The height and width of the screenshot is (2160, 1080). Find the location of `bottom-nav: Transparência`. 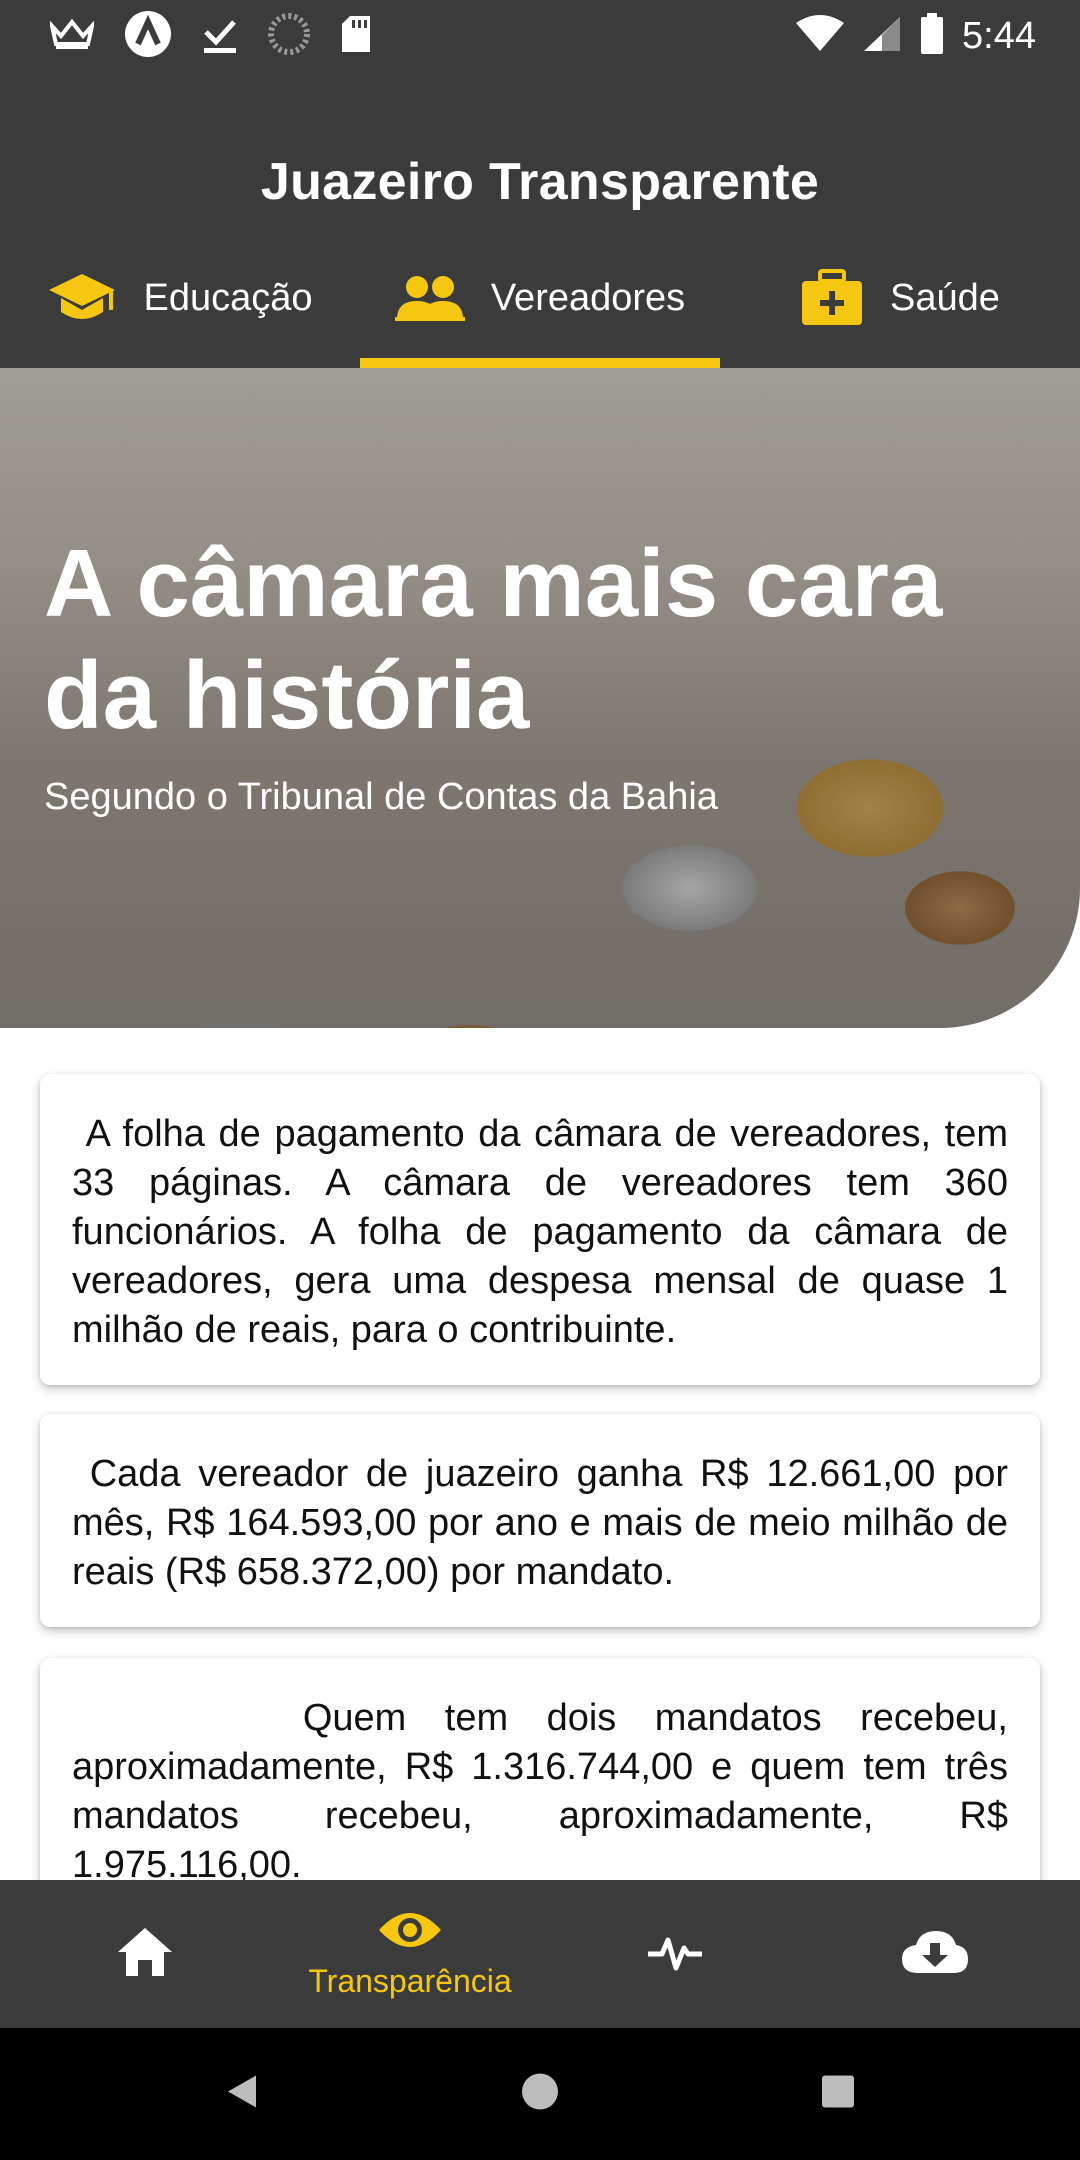

bottom-nav: Transparência is located at coordinates (540, 1954).